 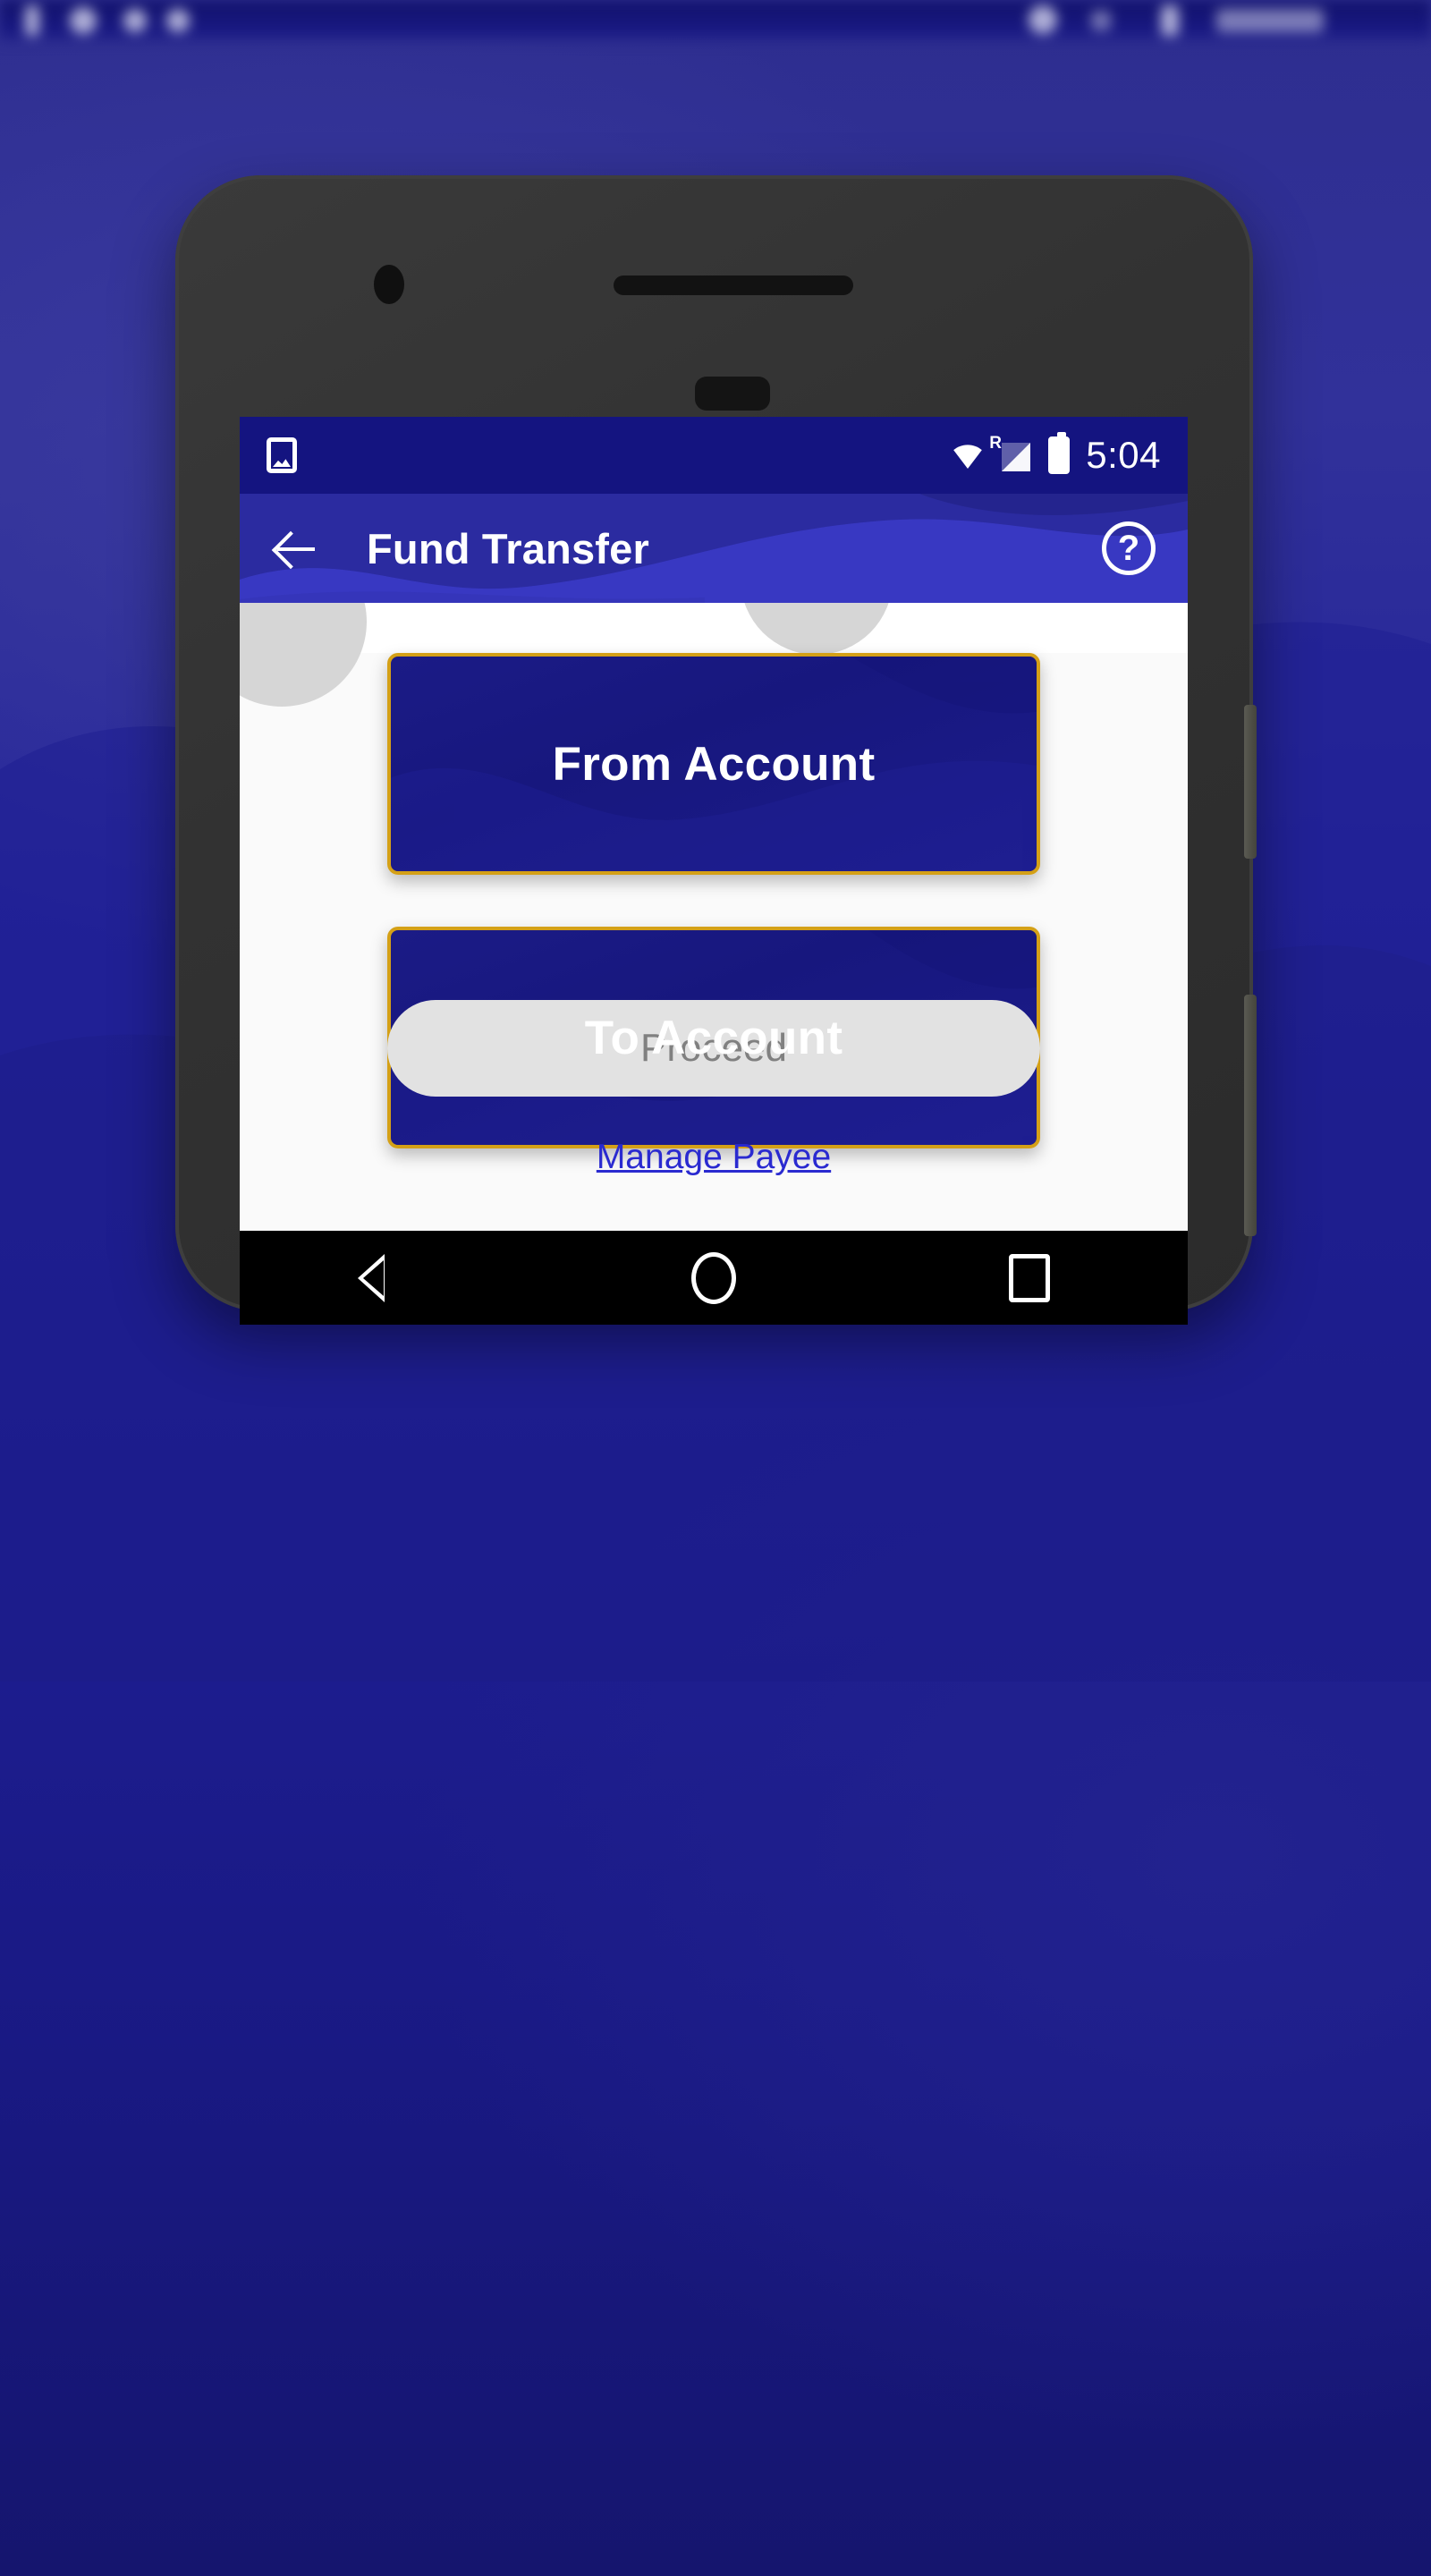 I want to click on status-bar-notifications, so click(x=282, y=455).